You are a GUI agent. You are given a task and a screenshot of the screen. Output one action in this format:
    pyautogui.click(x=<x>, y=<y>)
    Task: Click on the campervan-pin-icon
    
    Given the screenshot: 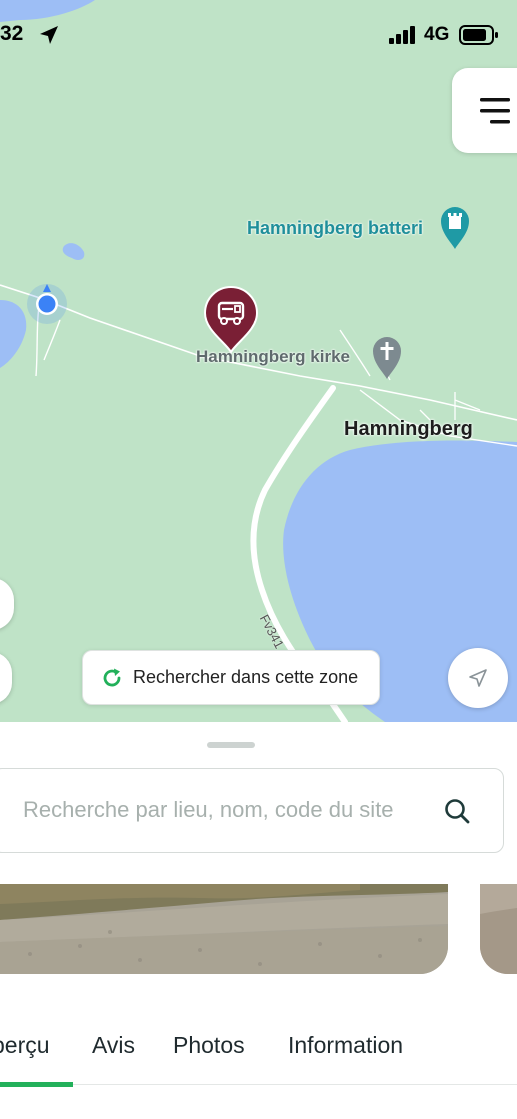 What is the action you would take?
    pyautogui.click(x=231, y=320)
    